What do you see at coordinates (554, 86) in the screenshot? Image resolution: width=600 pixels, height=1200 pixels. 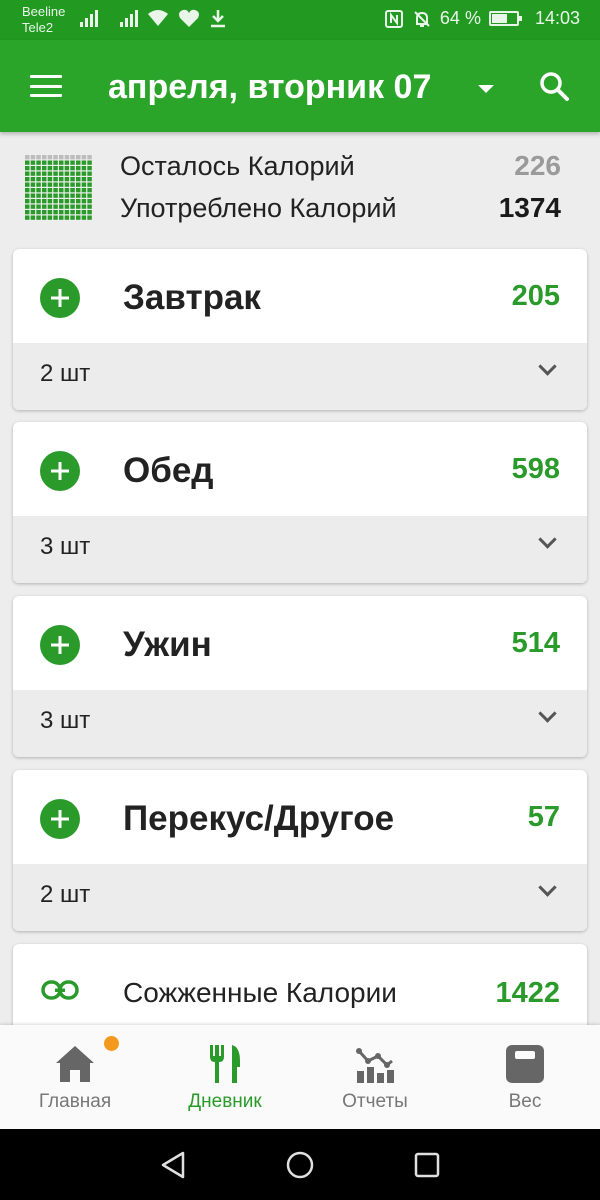 I see `search-icon` at bounding box center [554, 86].